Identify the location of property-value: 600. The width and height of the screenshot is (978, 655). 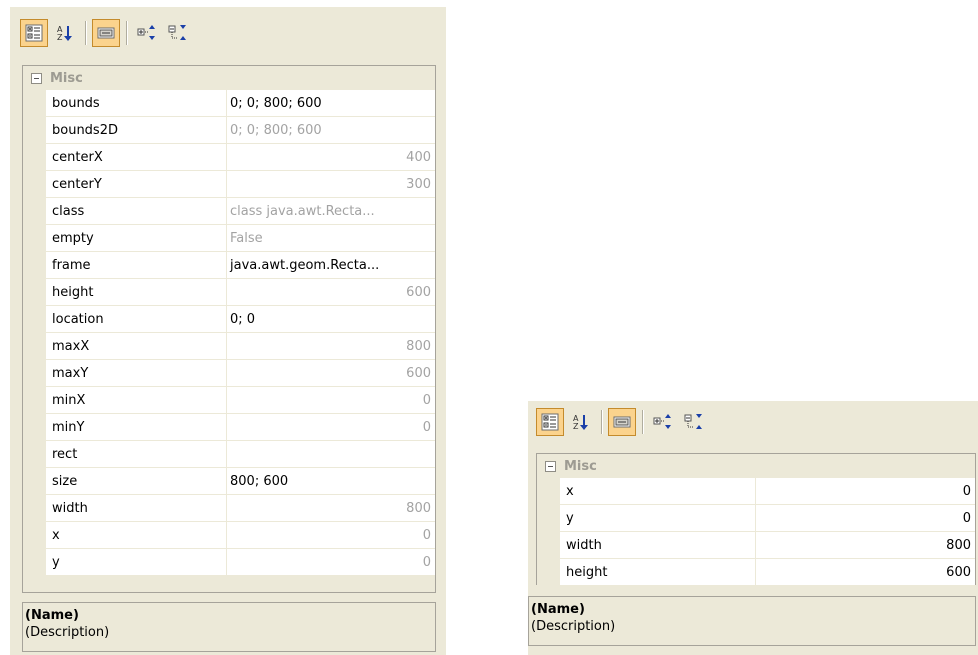
(865, 572).